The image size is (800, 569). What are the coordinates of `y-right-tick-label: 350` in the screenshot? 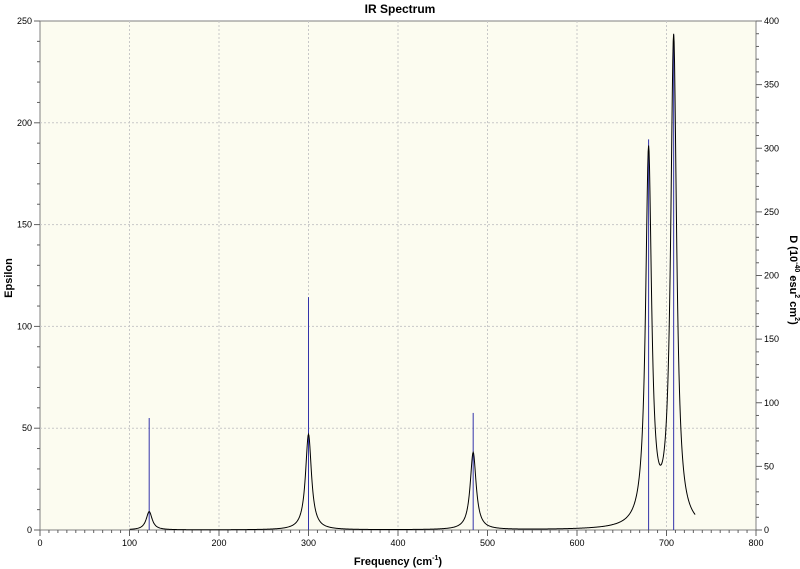 It's located at (771, 85).